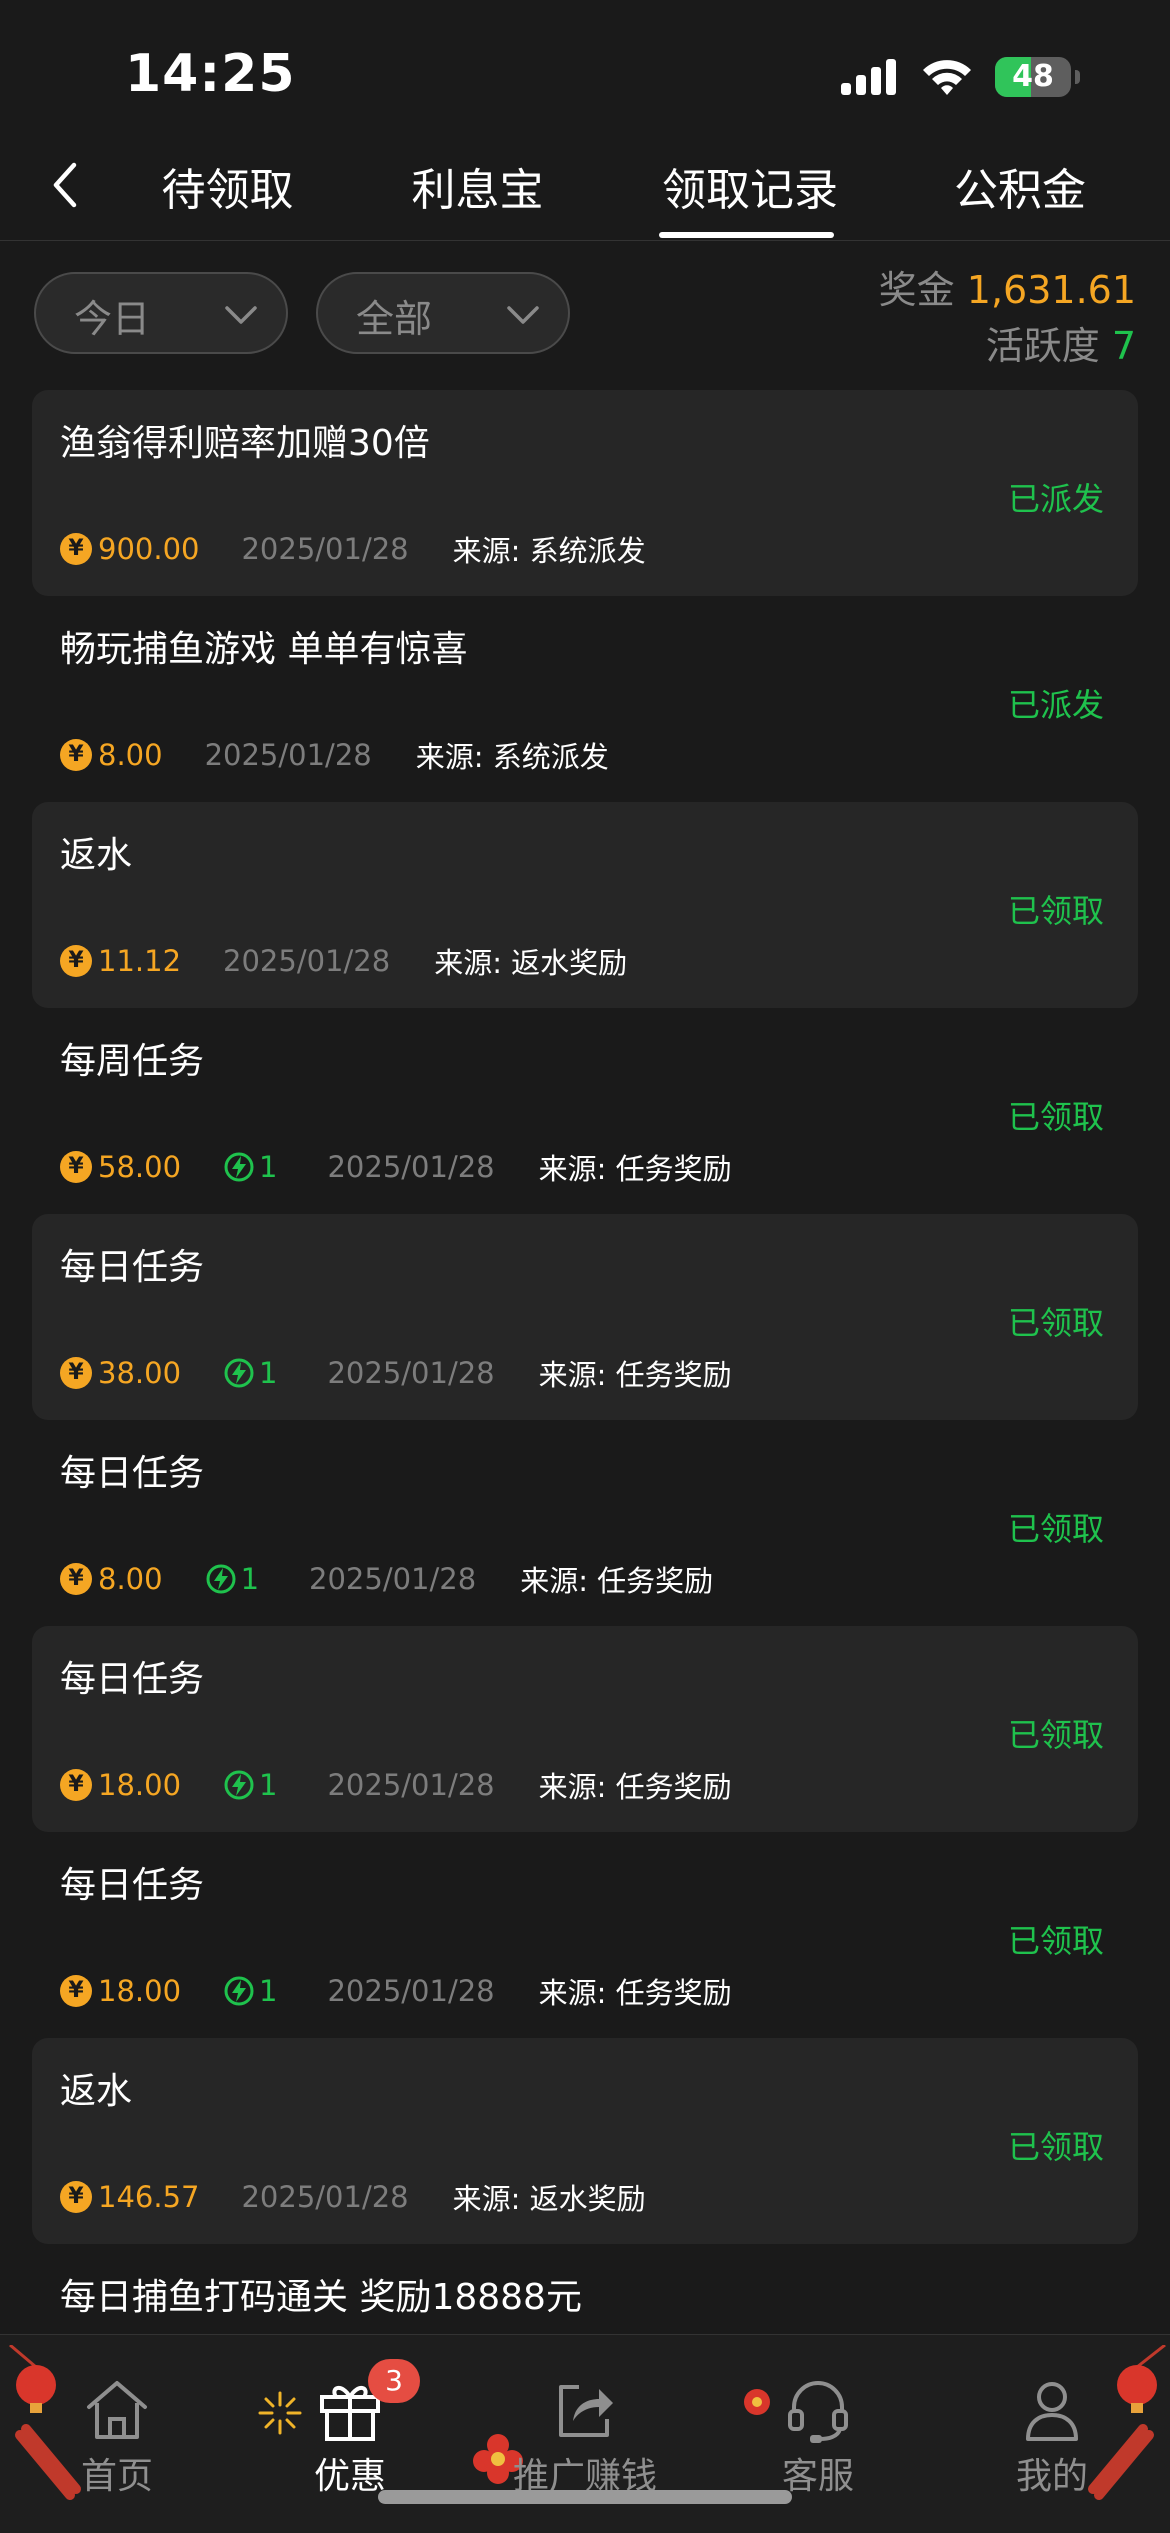 The width and height of the screenshot is (1170, 2533). Describe the element at coordinates (585, 190) in the screenshot. I see `top-tab-nav: 待领取 利息宝 领取记录 公积金` at that location.